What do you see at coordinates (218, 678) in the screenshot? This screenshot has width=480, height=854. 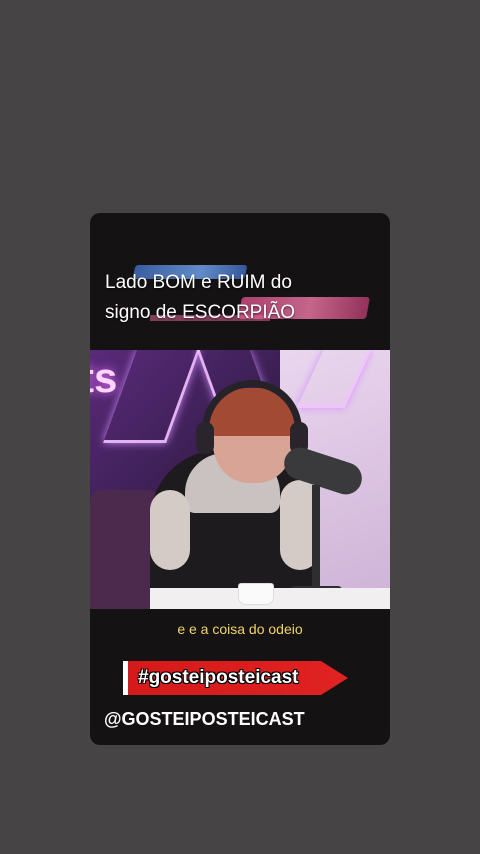 I see `hashtag-label: #gosteiposteicast` at bounding box center [218, 678].